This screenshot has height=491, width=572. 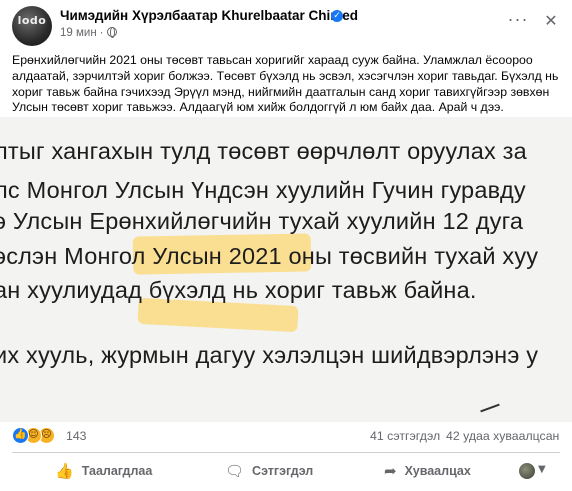 I want to click on reaction-count: 143, so click(x=76, y=436).